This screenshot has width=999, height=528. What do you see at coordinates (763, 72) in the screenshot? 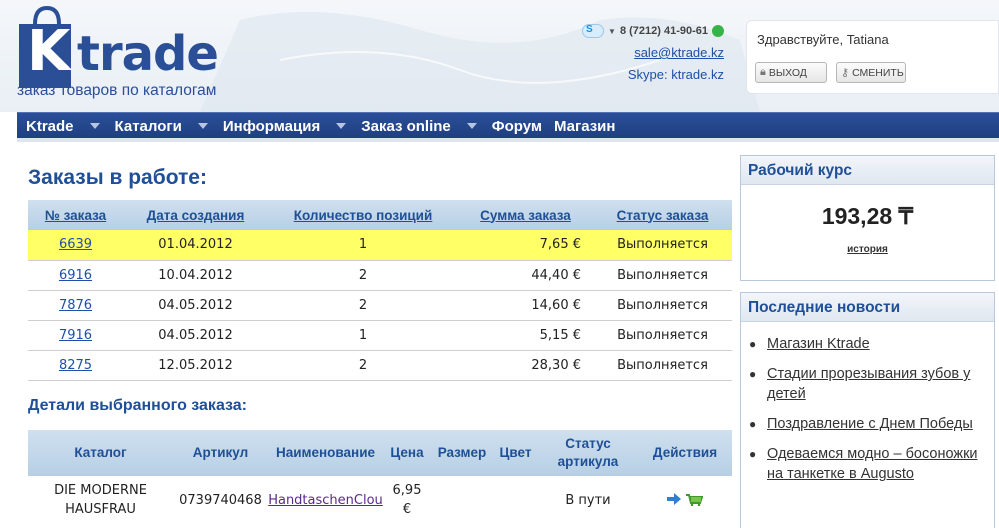
I see `lock-icon: 🔒︎` at bounding box center [763, 72].